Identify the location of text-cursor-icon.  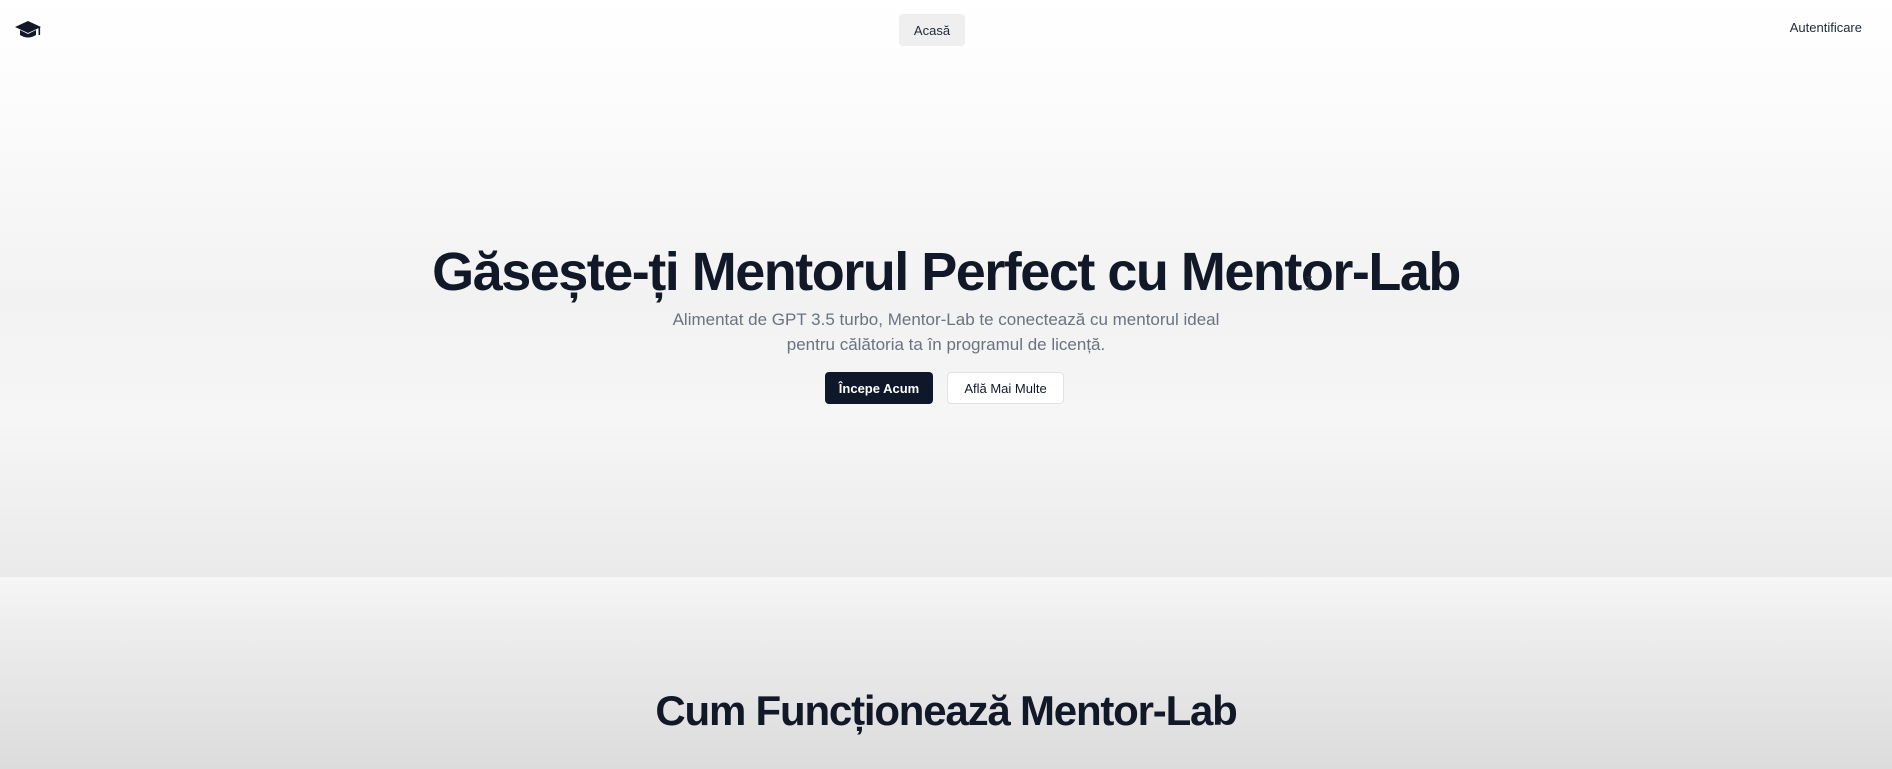
(1309, 283).